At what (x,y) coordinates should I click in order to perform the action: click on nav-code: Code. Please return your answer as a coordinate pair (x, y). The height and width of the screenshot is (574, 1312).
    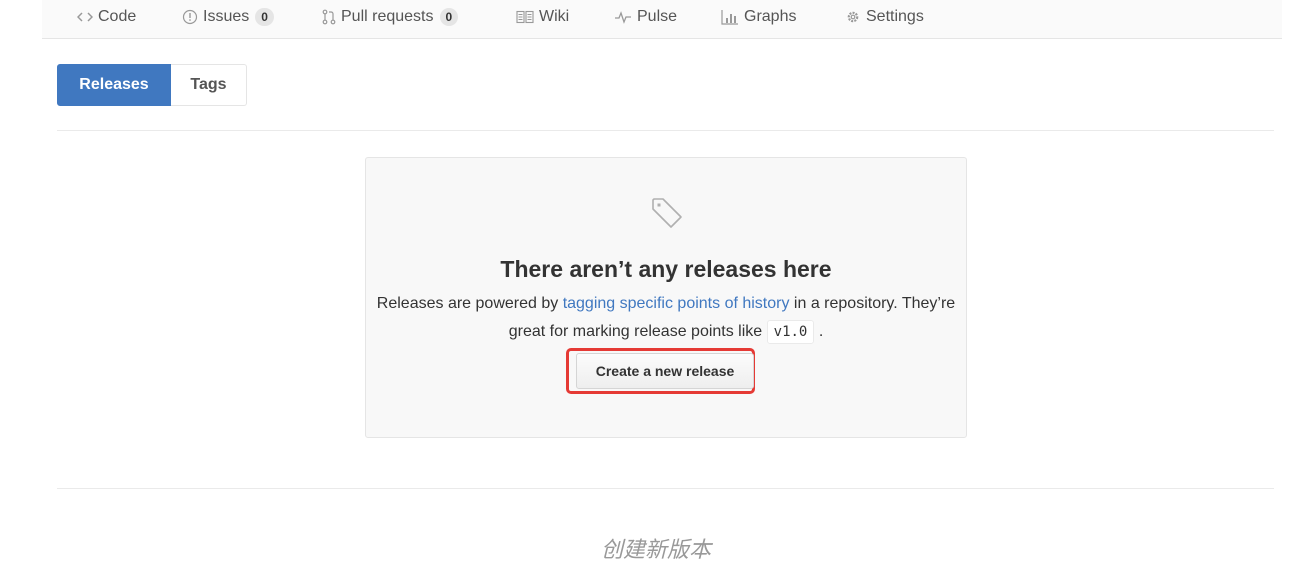
    Looking at the image, I should click on (106, 17).